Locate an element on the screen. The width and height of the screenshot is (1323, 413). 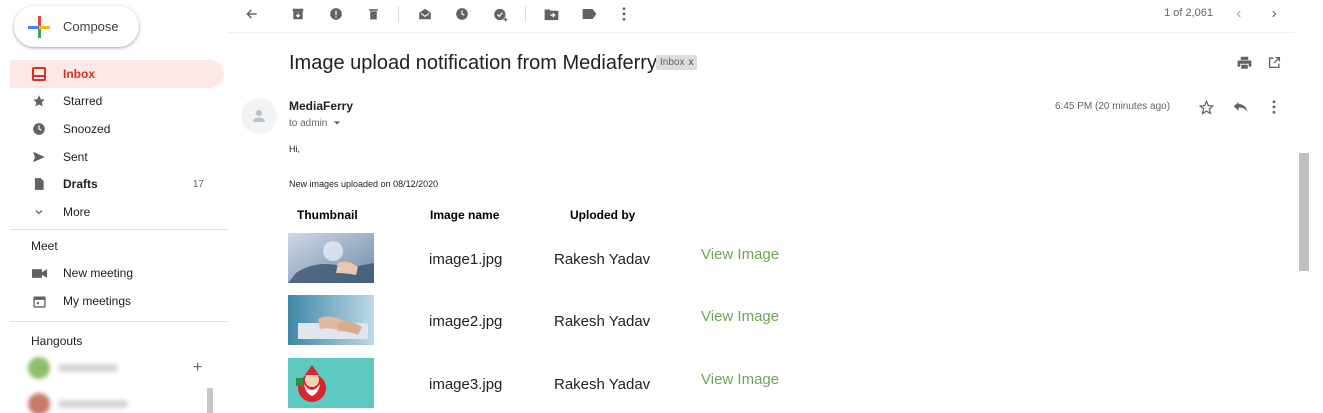
sidebar-item-label: Starred is located at coordinates (83, 101).